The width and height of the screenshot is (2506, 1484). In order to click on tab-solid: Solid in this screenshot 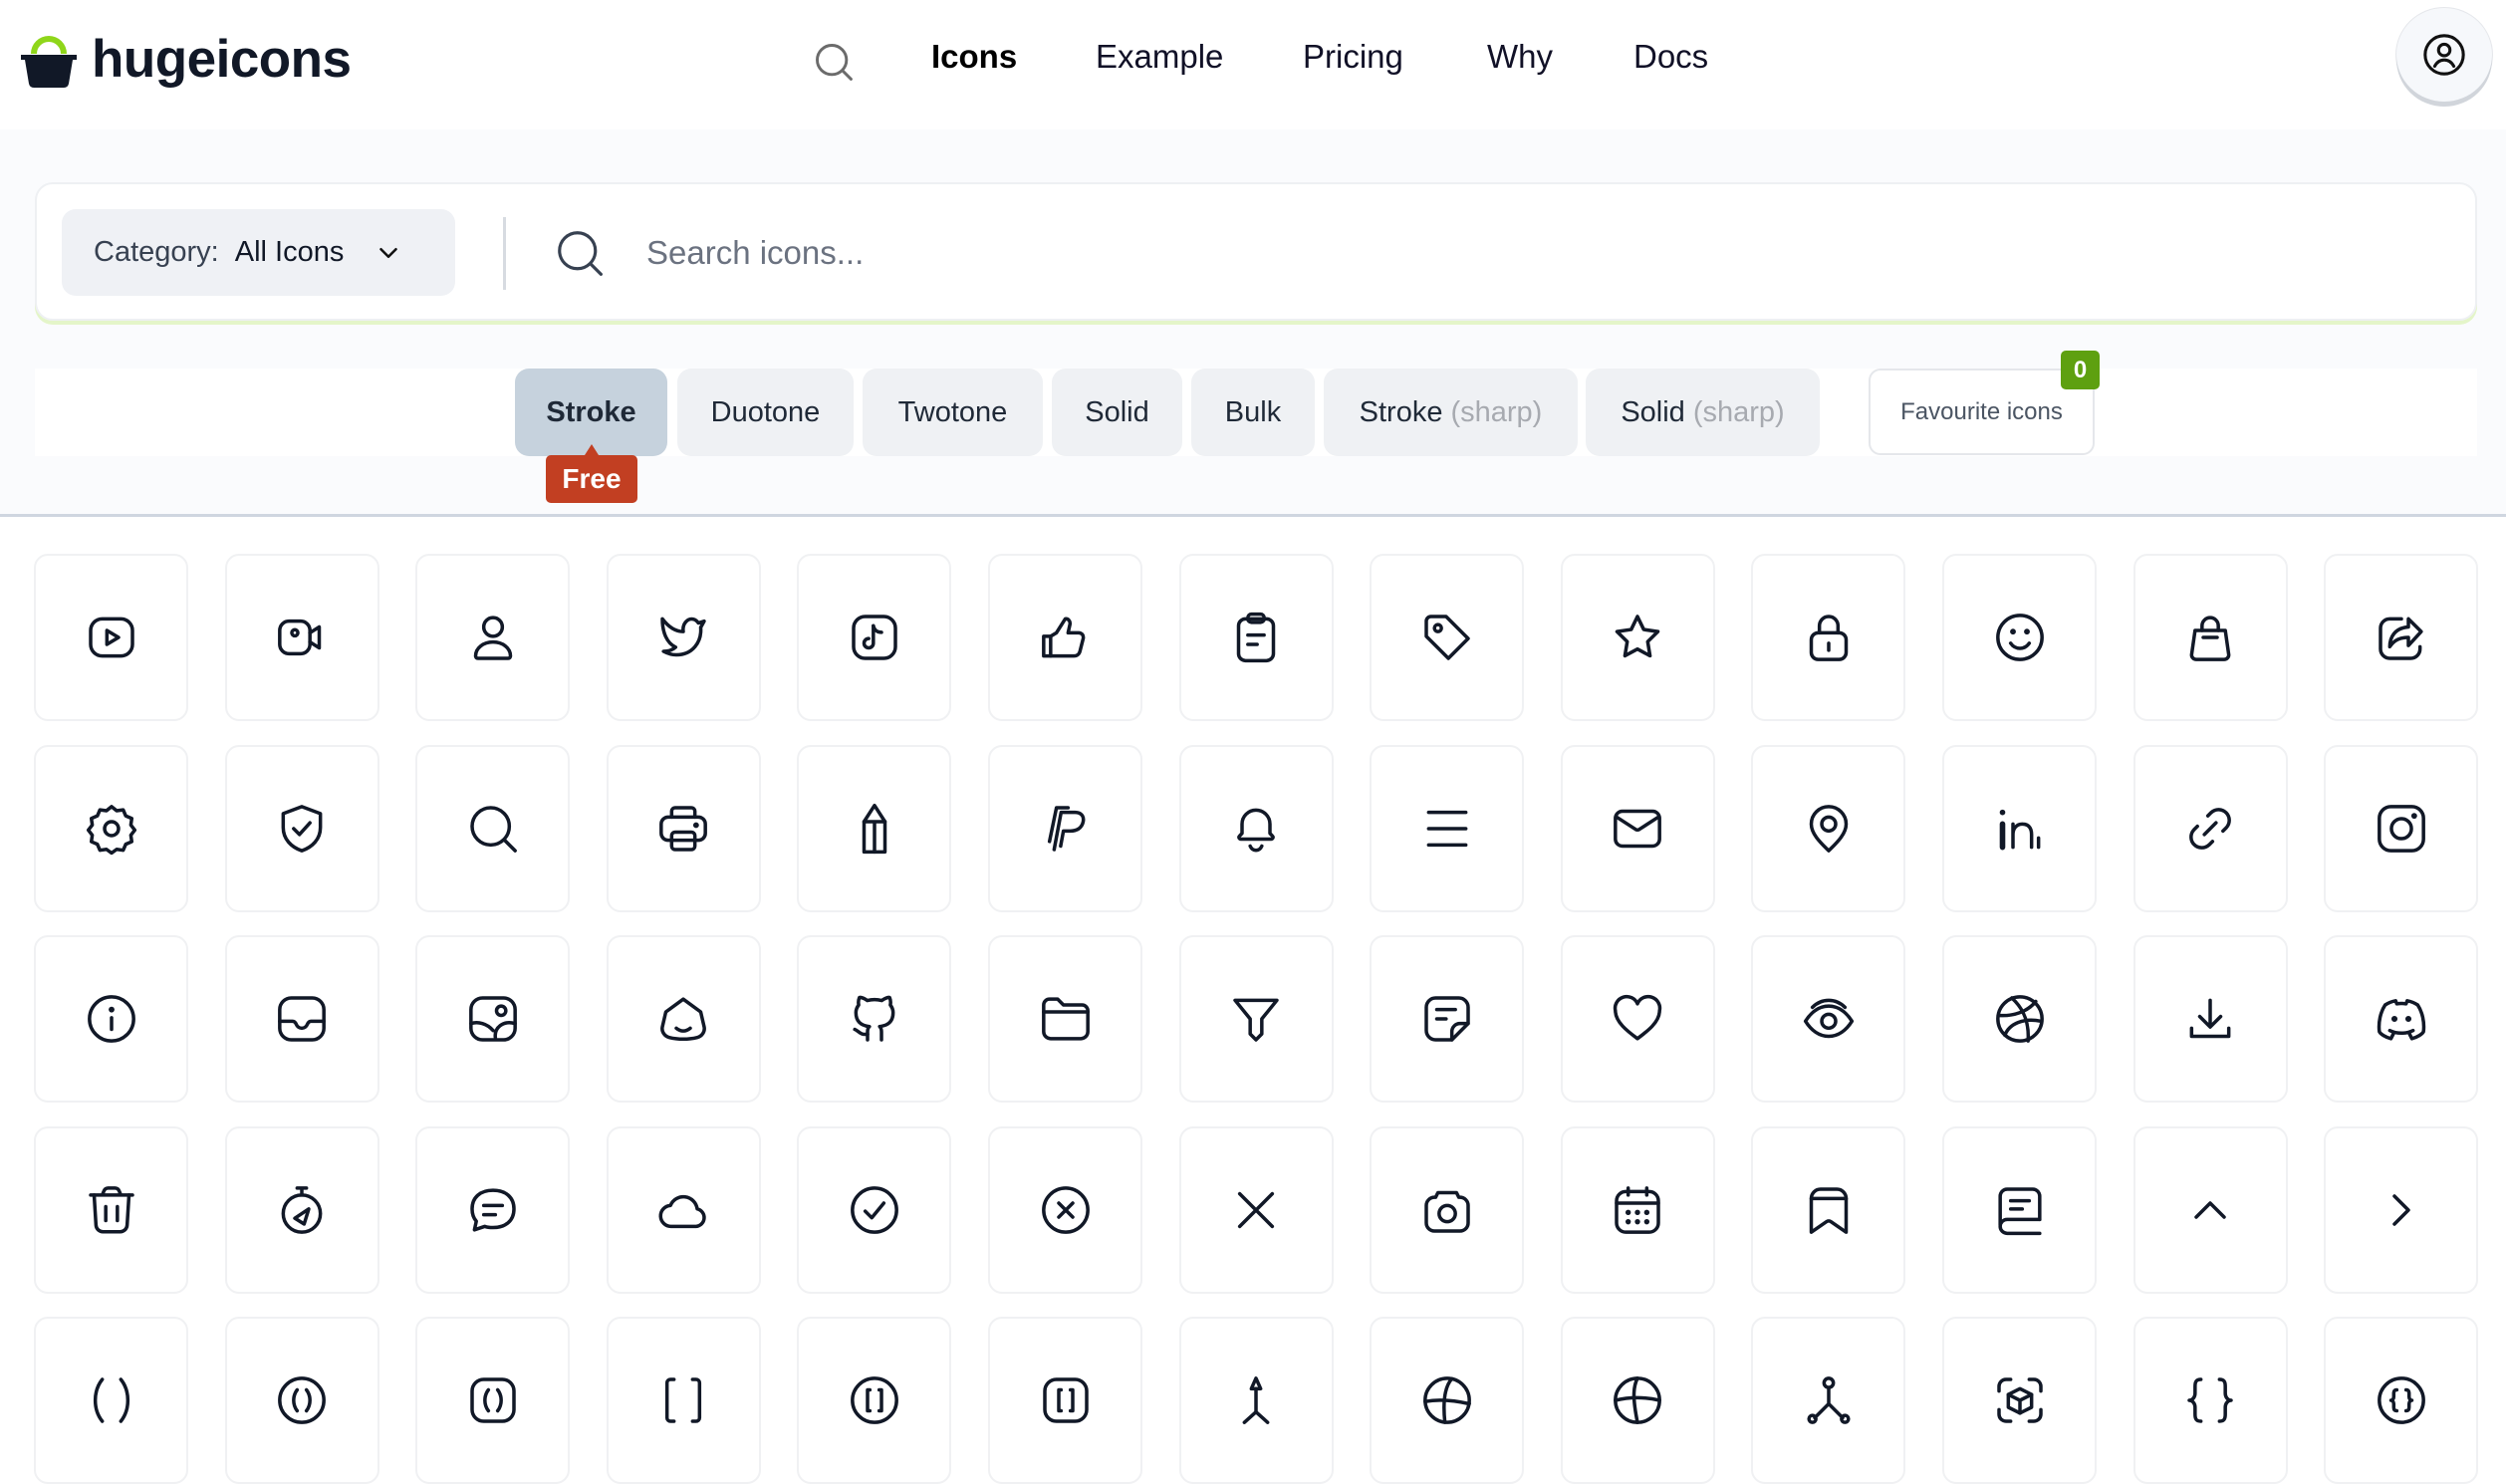, I will do `click(1117, 412)`.